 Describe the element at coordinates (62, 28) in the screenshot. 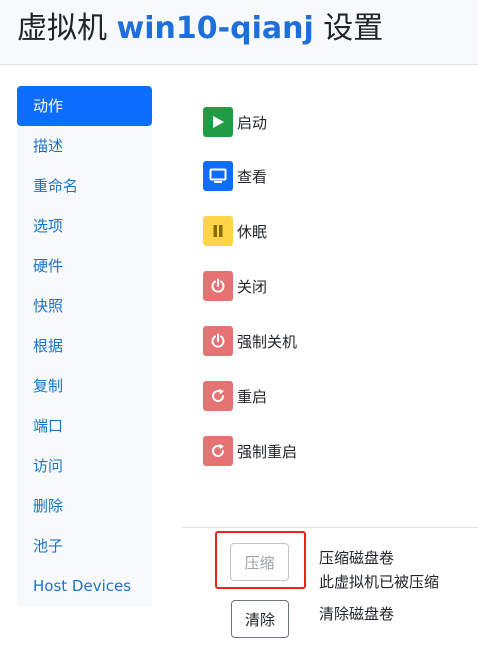

I see `title-prefix: 虚拟机` at that location.